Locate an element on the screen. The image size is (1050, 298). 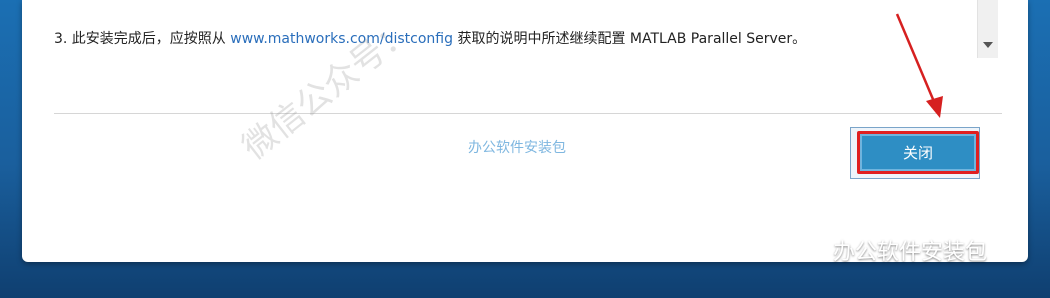
brand-watermark: 办公软件安装包 is located at coordinates (890, 250).